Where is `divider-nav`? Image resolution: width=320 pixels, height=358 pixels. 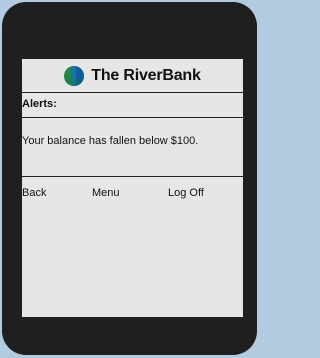 divider-nav is located at coordinates (132, 176).